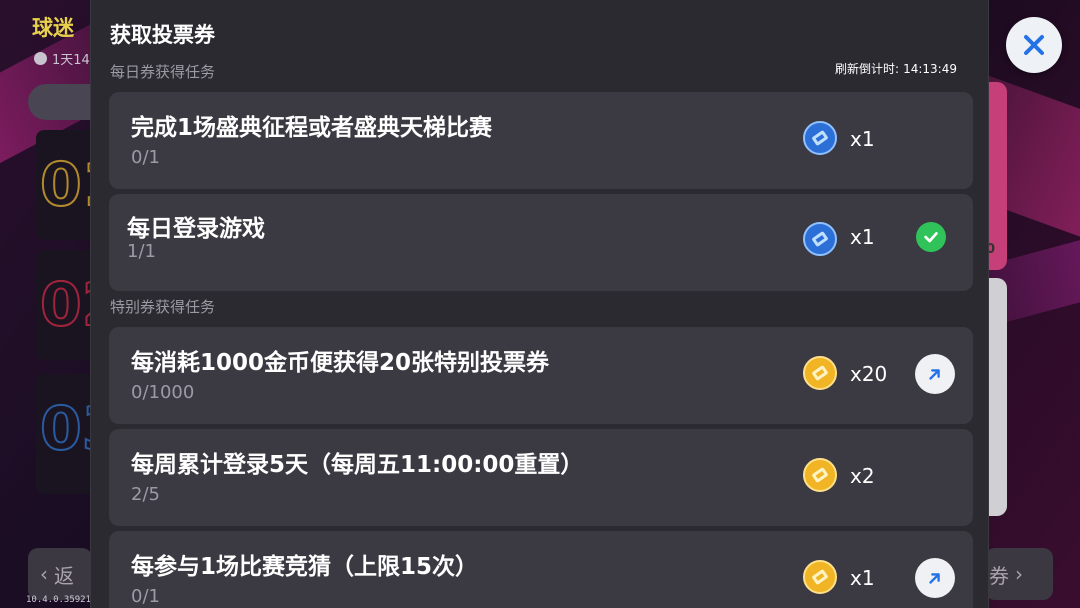 The height and width of the screenshot is (608, 1080). I want to click on task-progress: 0/1000, so click(163, 392).